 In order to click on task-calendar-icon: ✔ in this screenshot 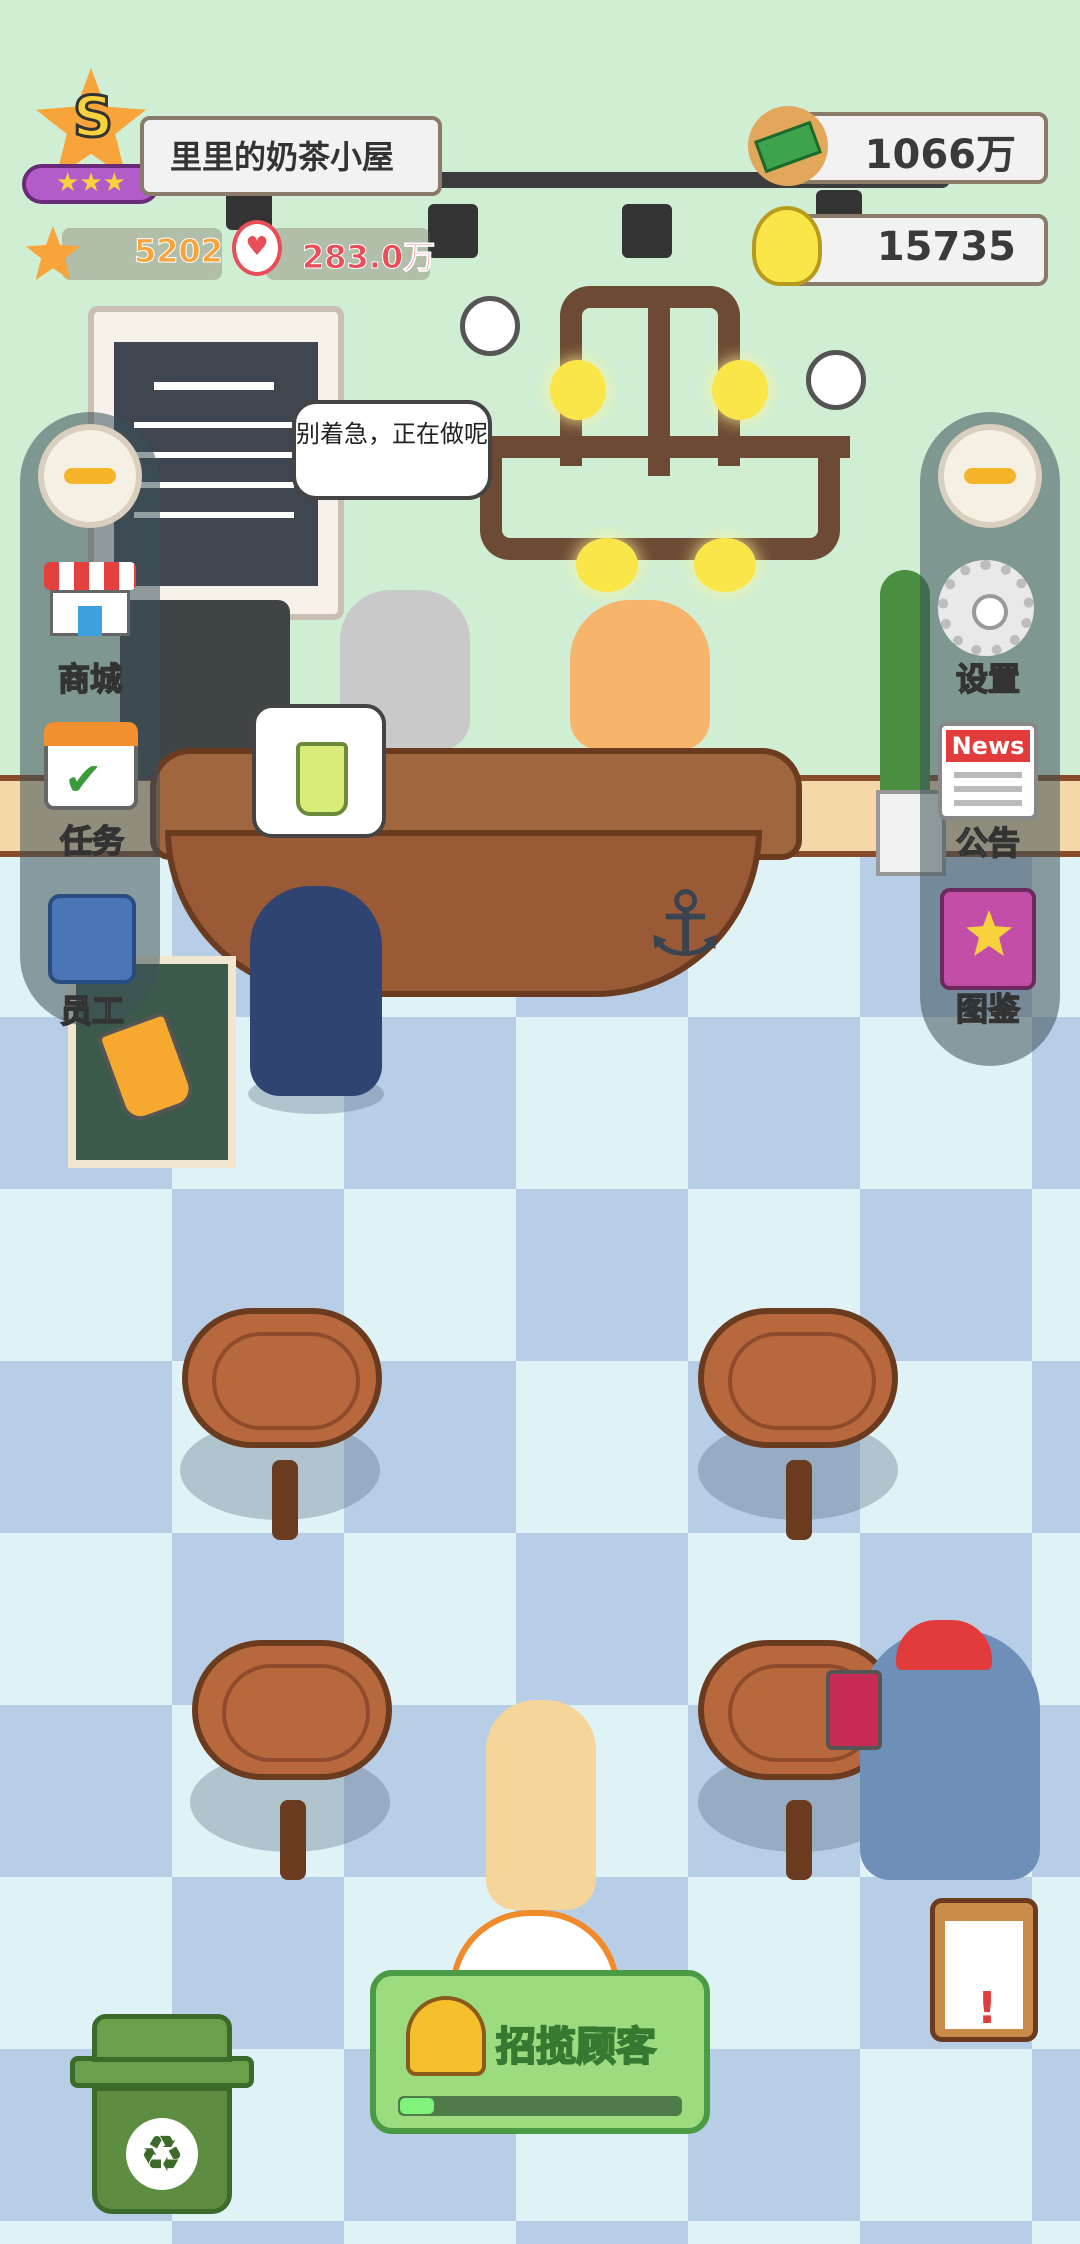, I will do `click(94, 767)`.